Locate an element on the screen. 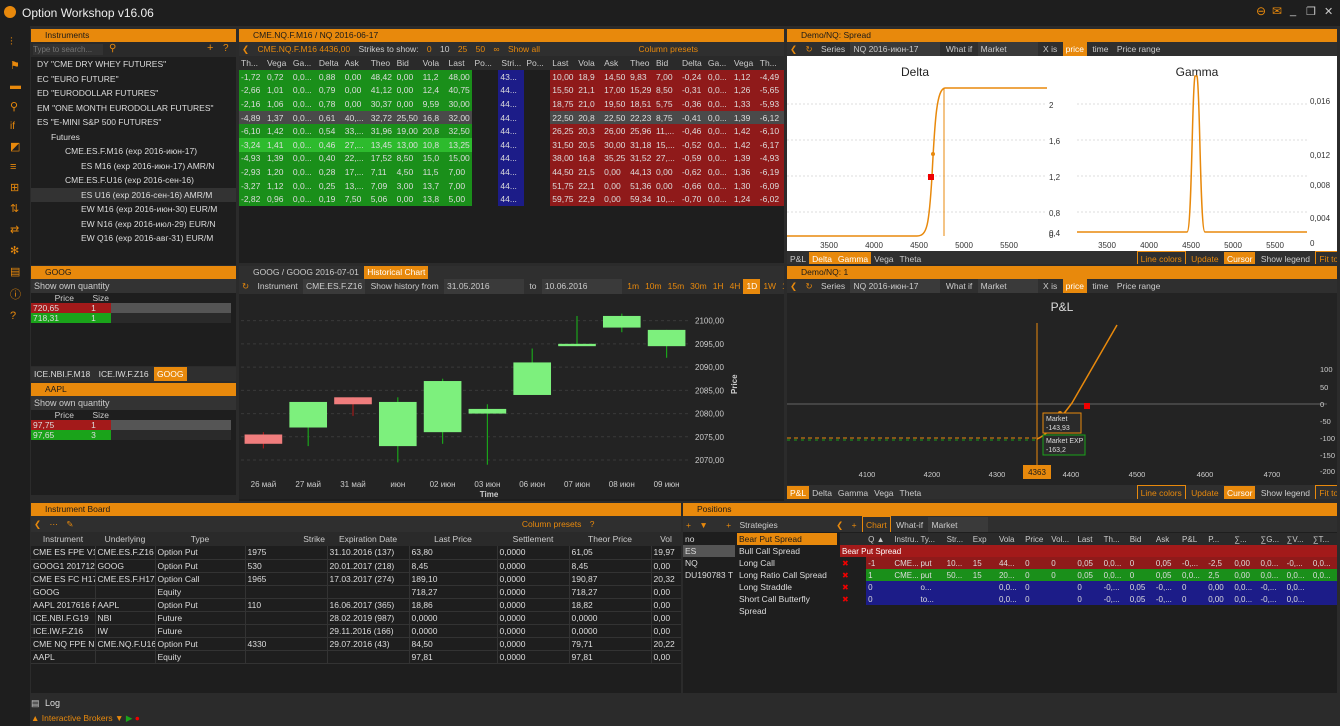 The image size is (1340, 726). put-cell: 1,33 is located at coordinates (744, 104).